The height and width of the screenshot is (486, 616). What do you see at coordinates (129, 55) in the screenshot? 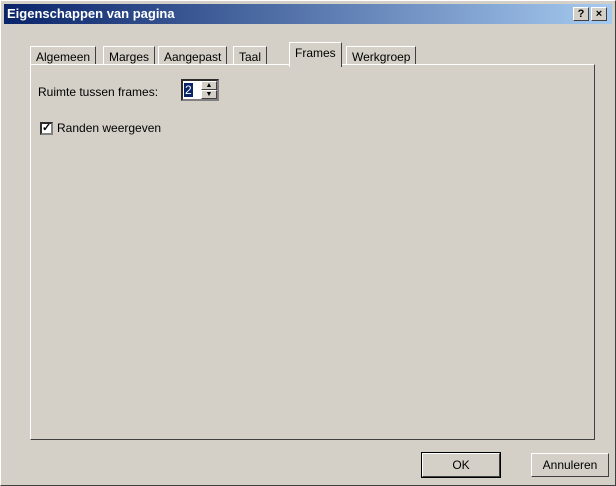
I see `tab-marges: Marges` at bounding box center [129, 55].